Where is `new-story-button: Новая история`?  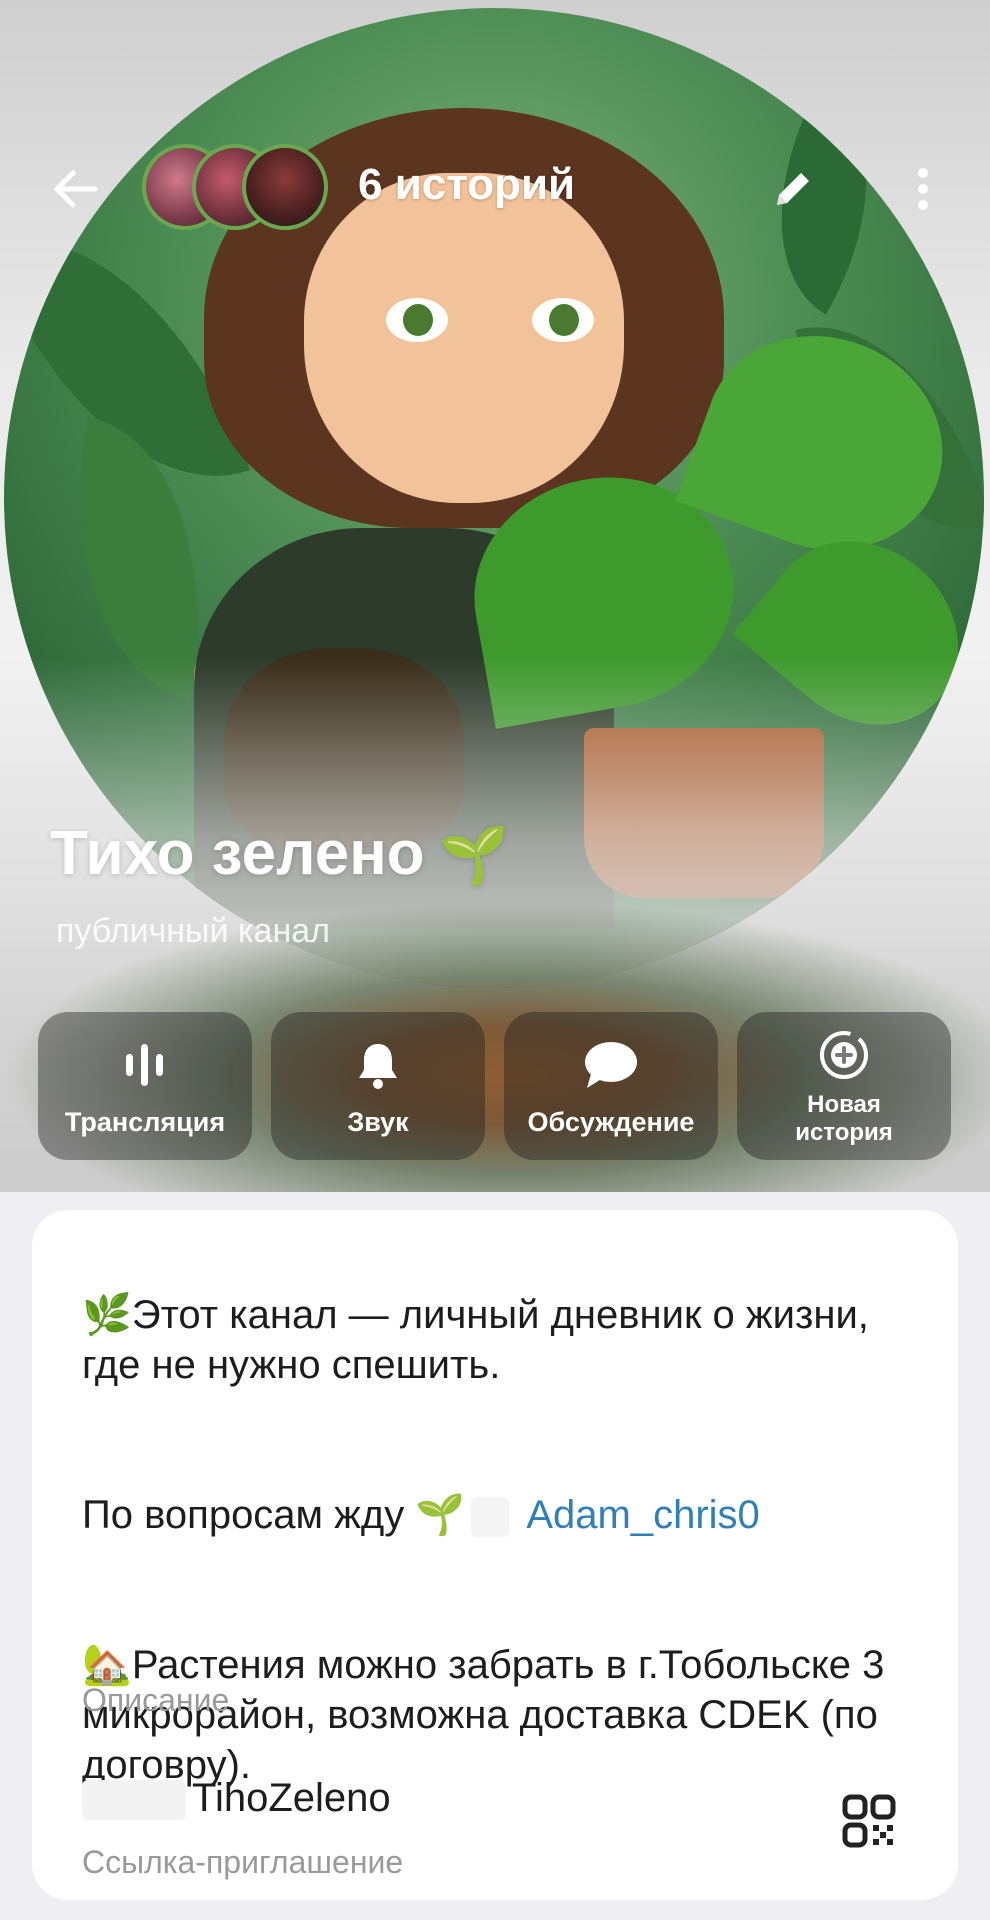 new-story-button: Новая история is located at coordinates (844, 1086).